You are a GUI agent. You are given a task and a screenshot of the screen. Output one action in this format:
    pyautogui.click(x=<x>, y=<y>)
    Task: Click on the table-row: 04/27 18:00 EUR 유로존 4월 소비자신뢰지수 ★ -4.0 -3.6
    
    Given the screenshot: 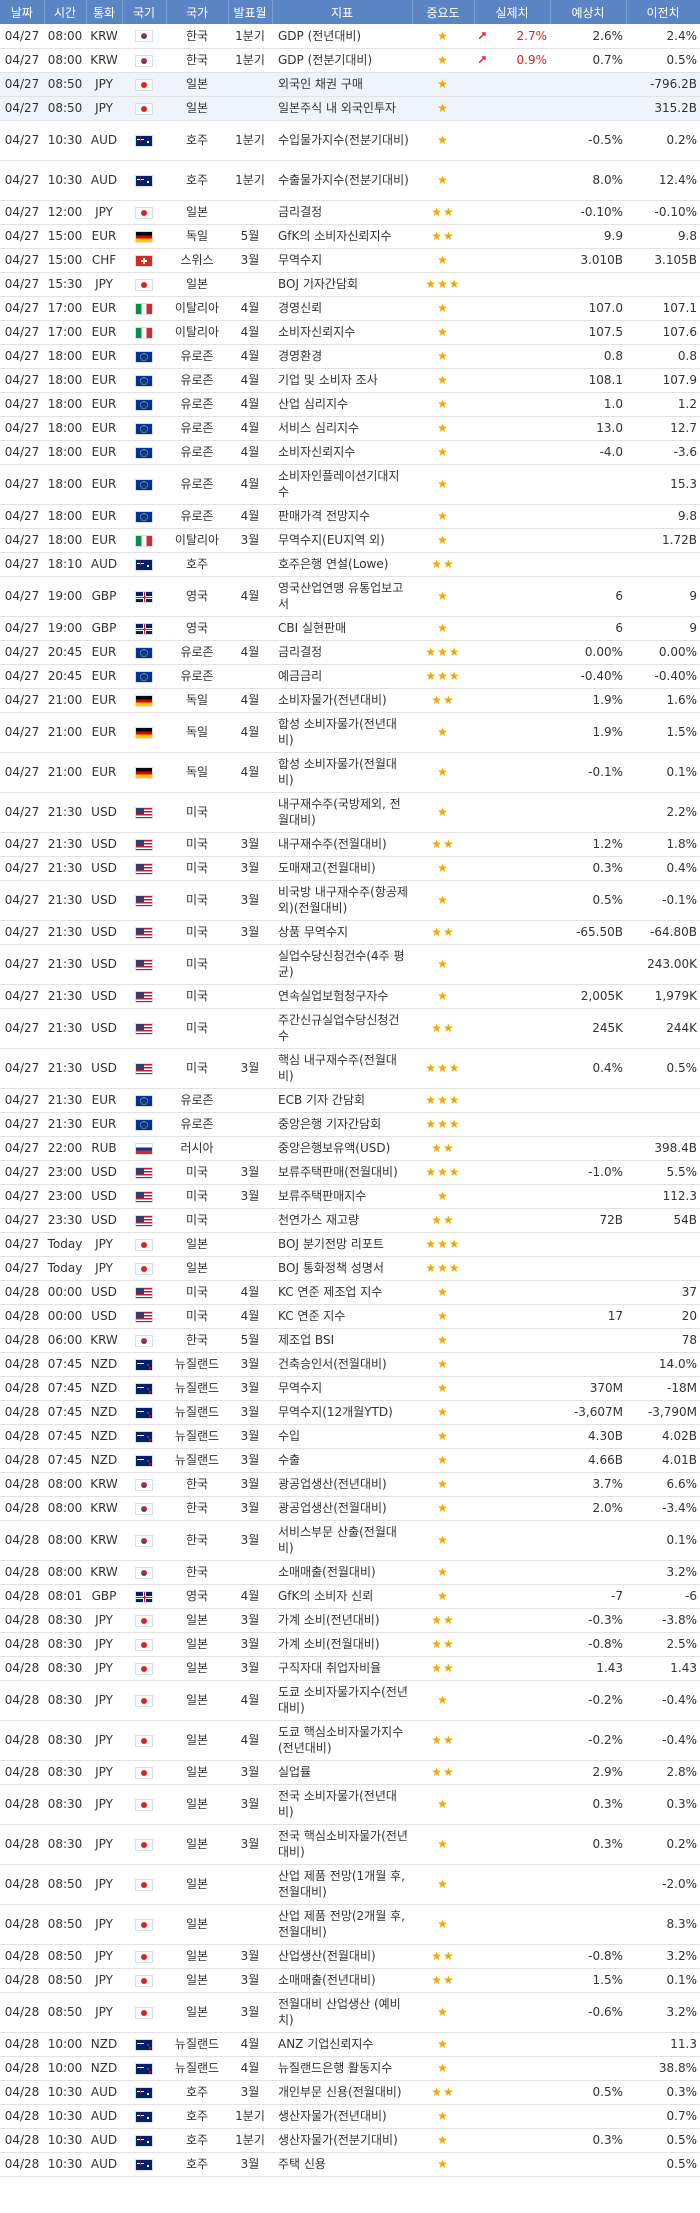 What is the action you would take?
    pyautogui.click(x=350, y=452)
    